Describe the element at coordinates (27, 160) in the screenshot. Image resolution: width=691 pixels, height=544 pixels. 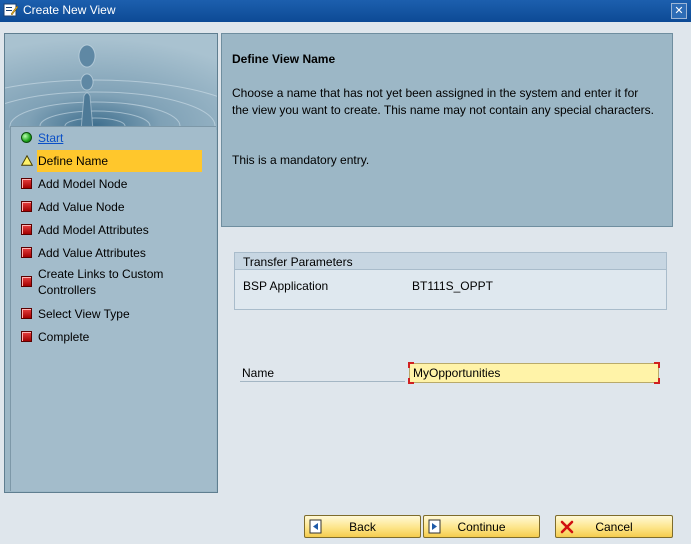
I see `warning-triangle-icon` at that location.